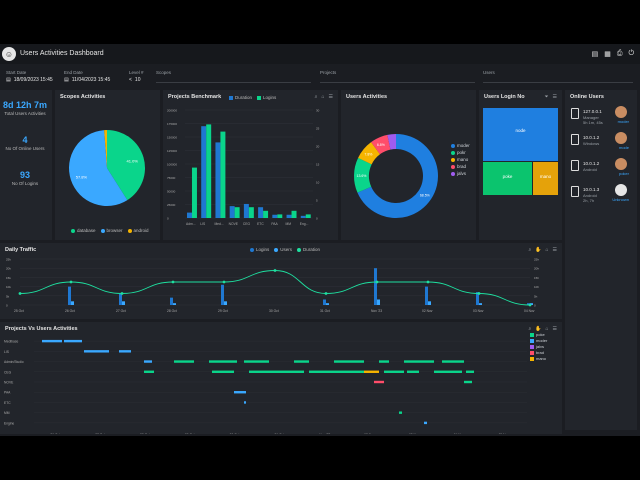  What do you see at coordinates (172, 165) in the screenshot?
I see `y-tick-label: 100000` at bounding box center [172, 165].